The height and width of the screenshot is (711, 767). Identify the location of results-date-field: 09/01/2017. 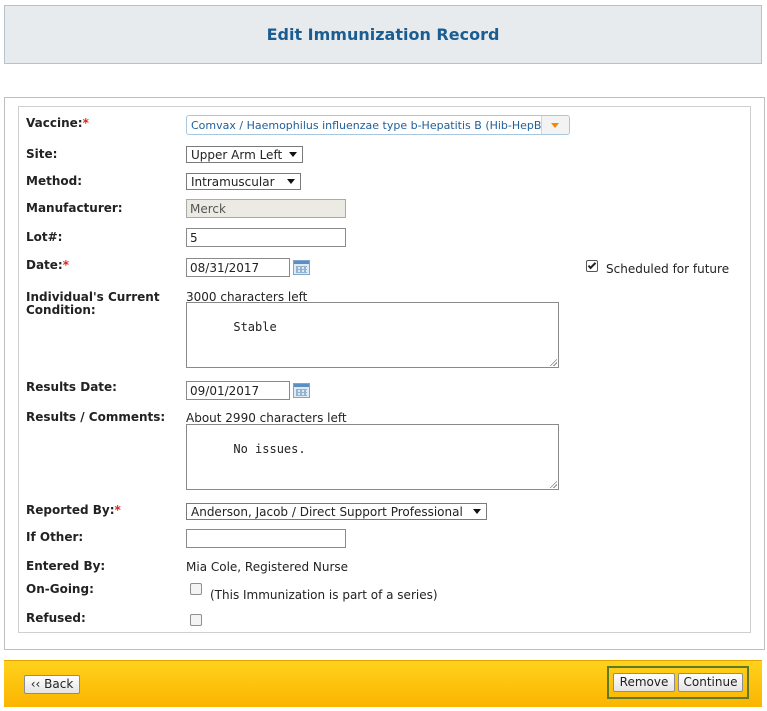
(238, 390).